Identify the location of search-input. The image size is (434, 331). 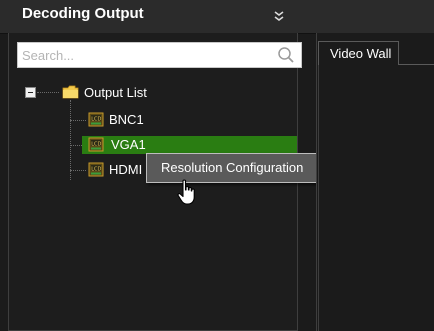
(147, 55).